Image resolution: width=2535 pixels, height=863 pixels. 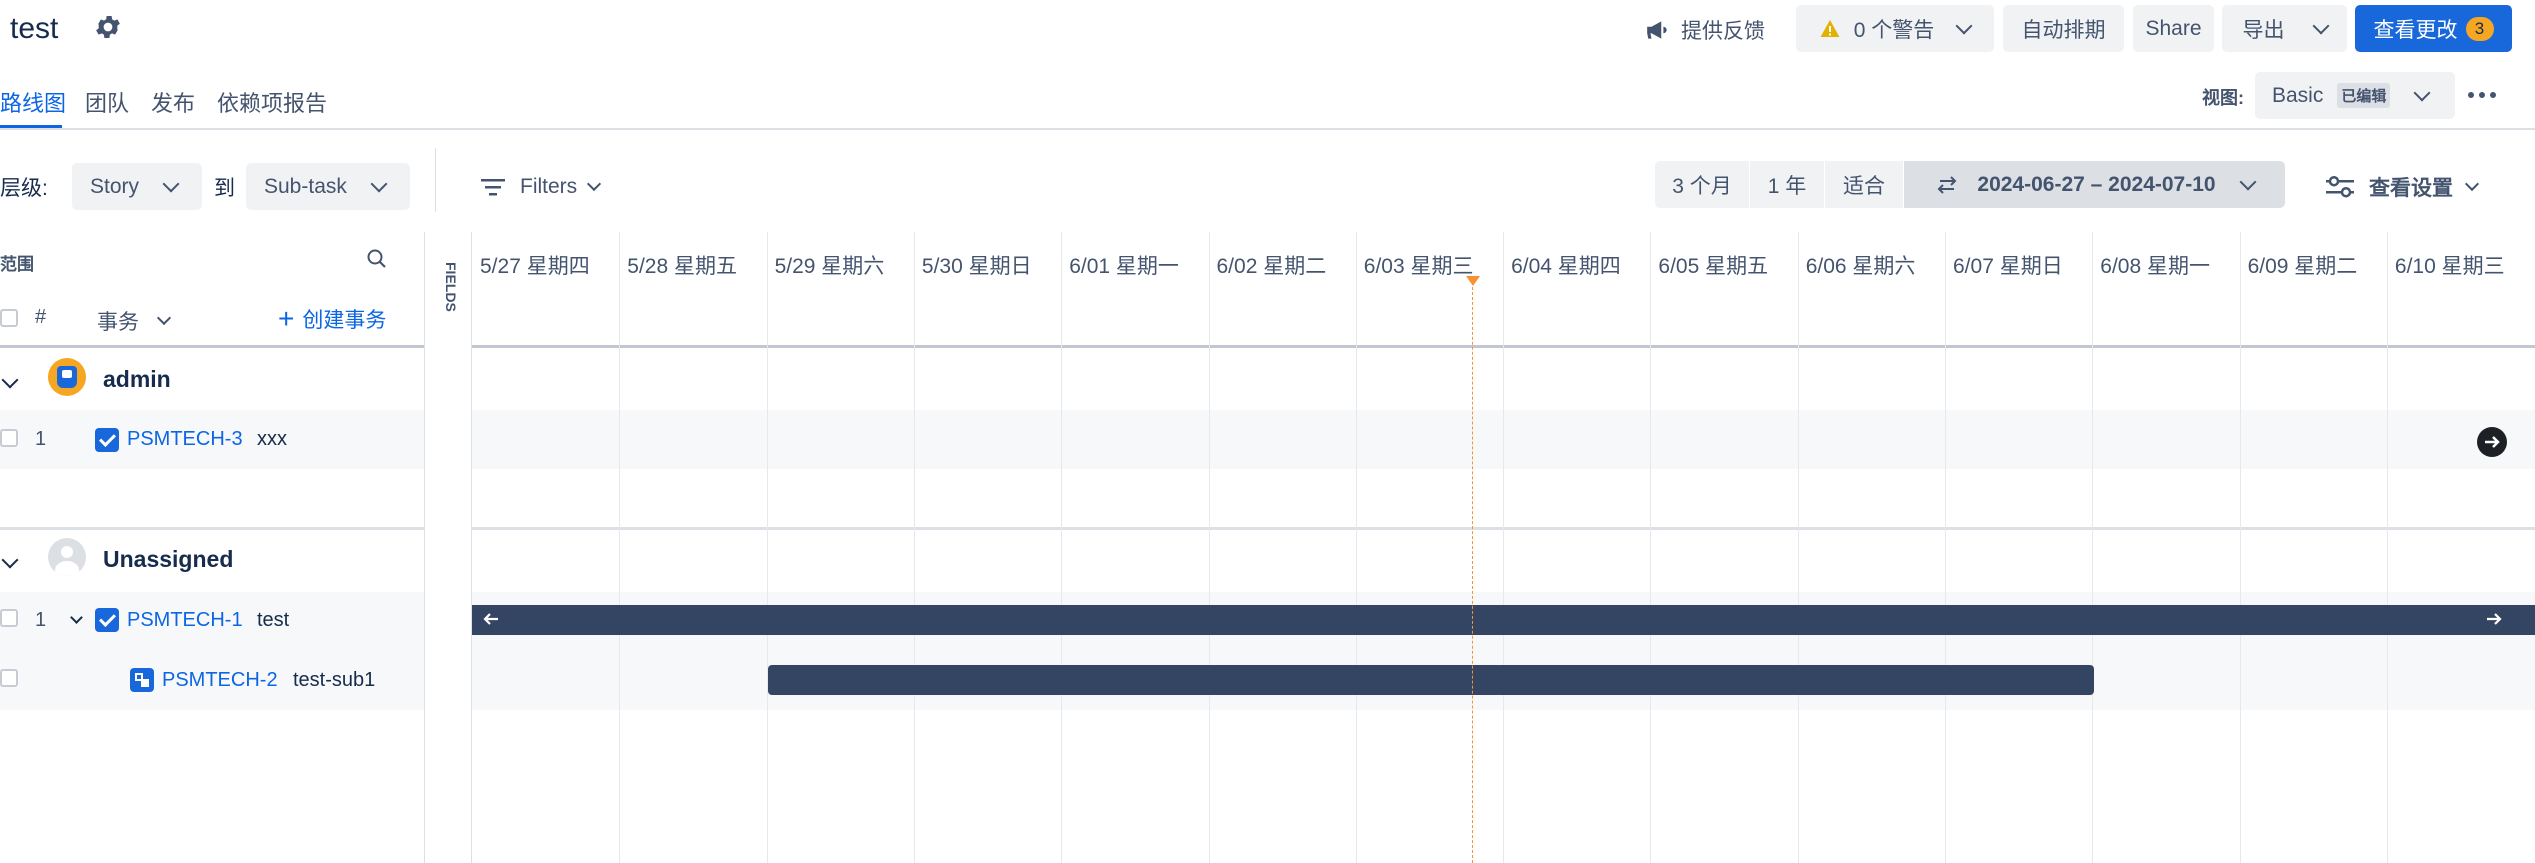 I want to click on date-range-value: 2024-06-27 – 2024-07-10, so click(x=2096, y=184).